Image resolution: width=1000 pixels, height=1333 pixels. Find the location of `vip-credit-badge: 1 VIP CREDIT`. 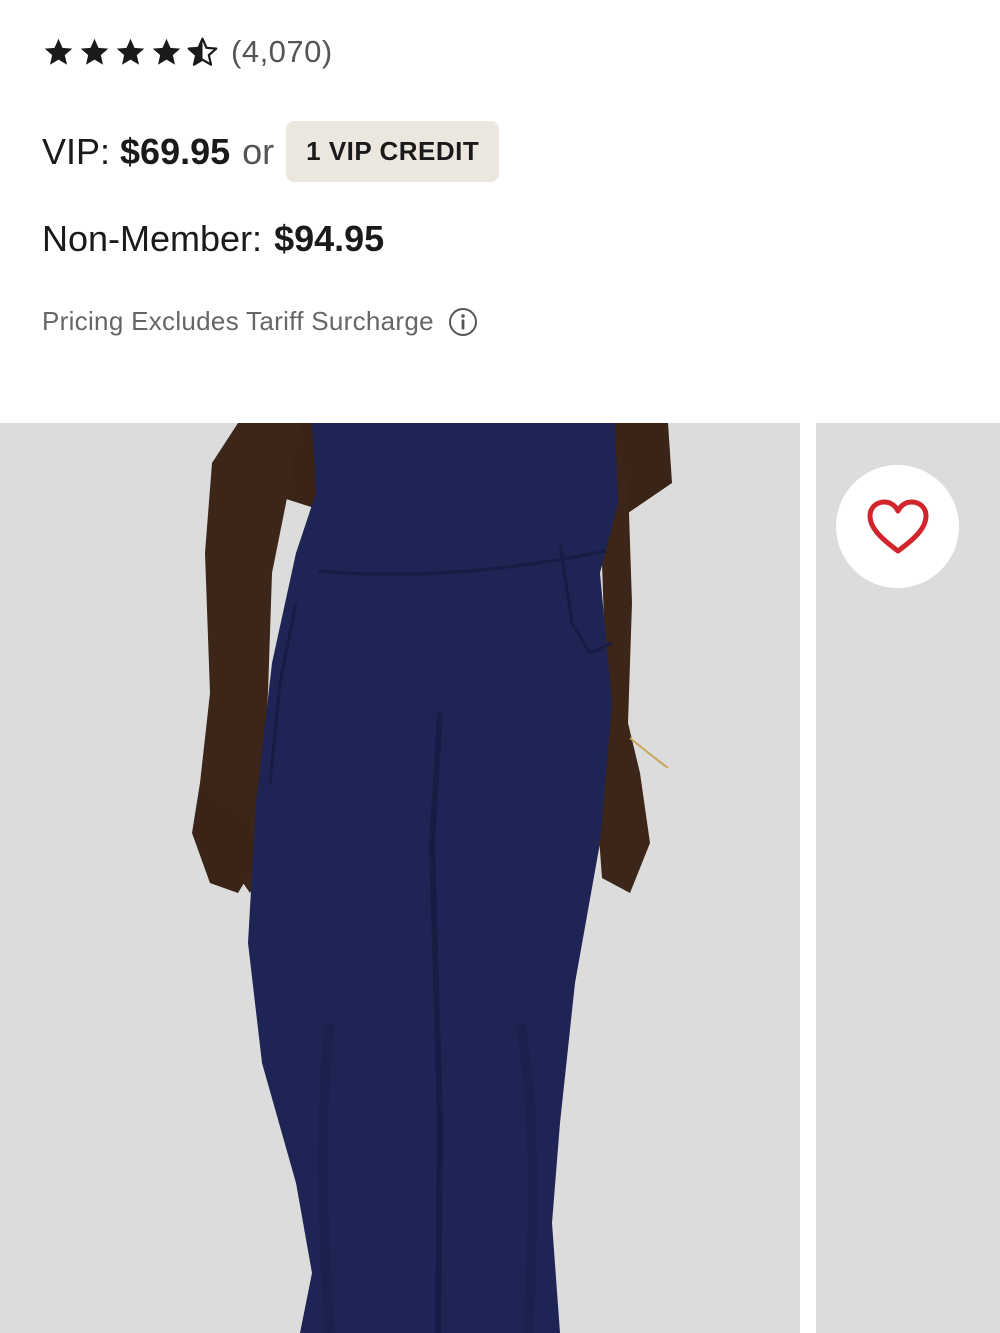

vip-credit-badge: 1 VIP CREDIT is located at coordinates (393, 151).